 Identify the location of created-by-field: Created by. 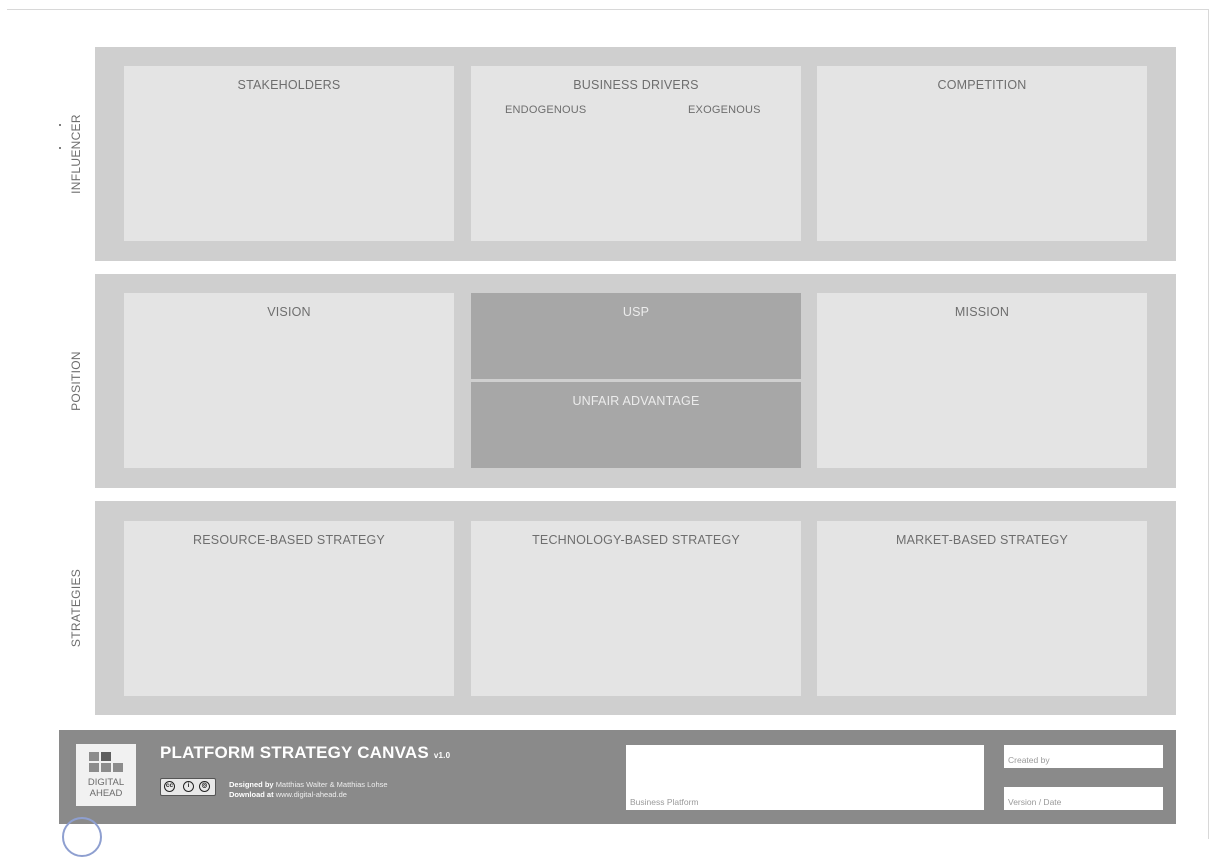
(1083, 756).